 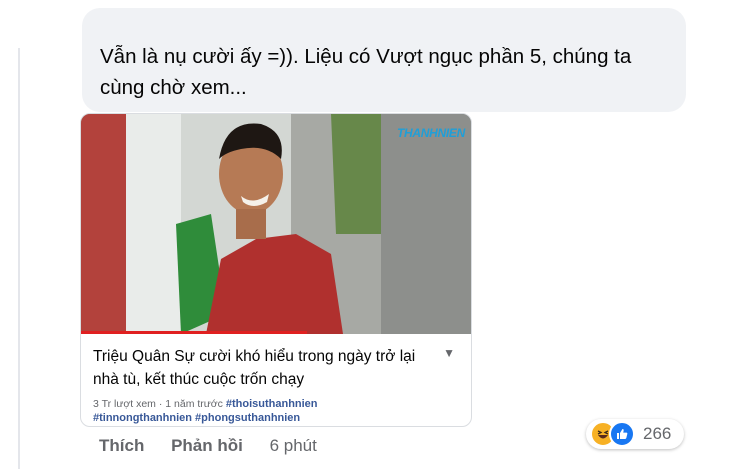 What do you see at coordinates (431, 133) in the screenshot?
I see `channel-watermark: THANHNIEN` at bounding box center [431, 133].